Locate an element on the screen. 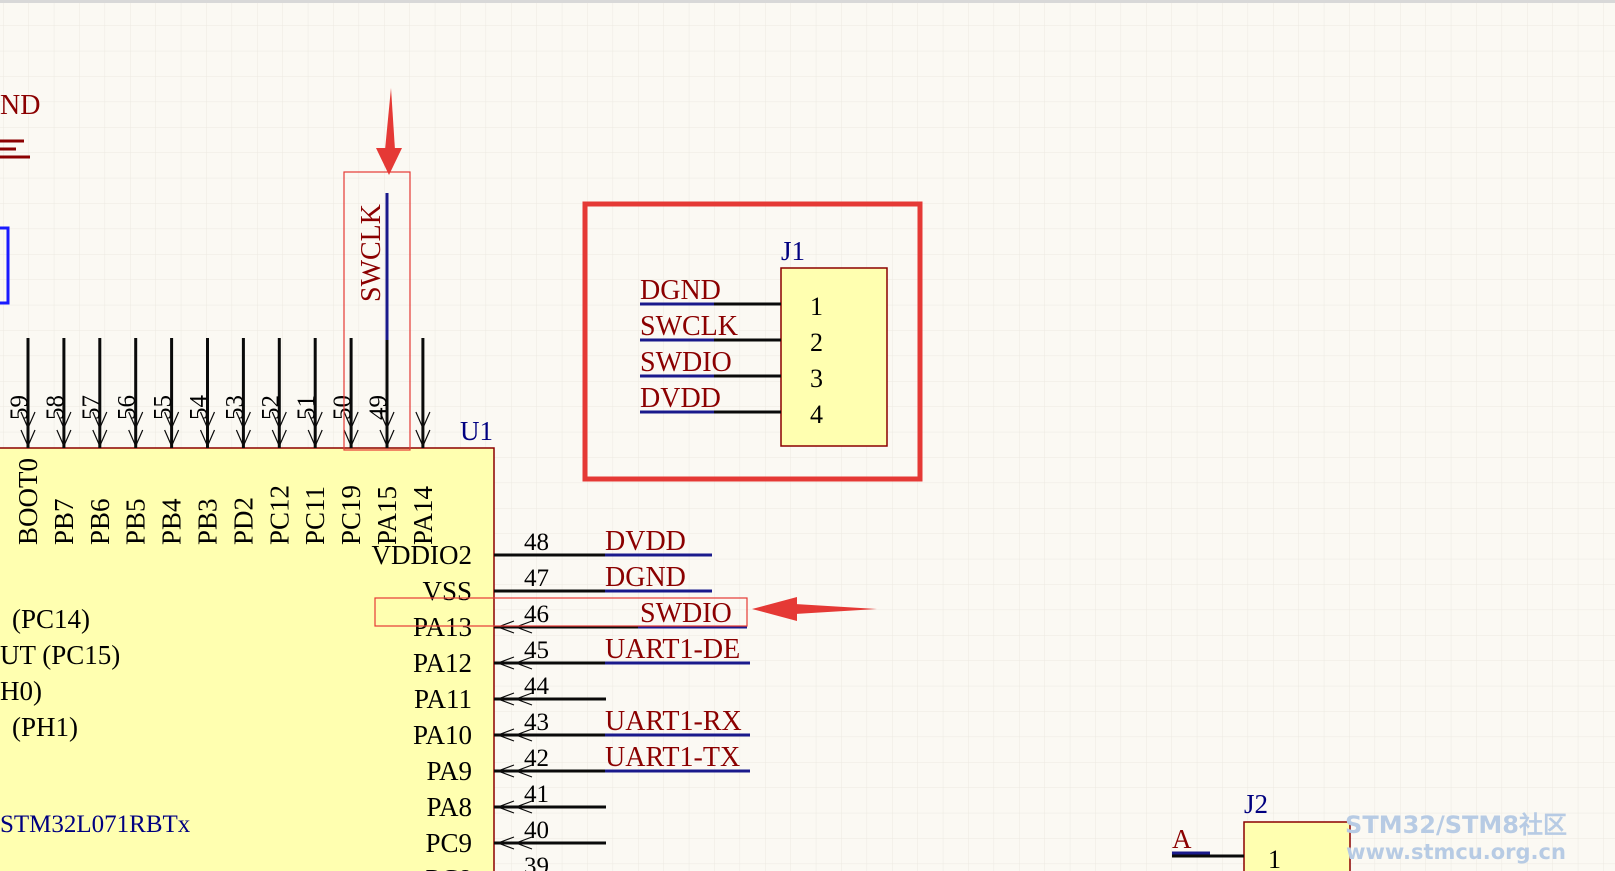  u1-right-pin-number: 46 is located at coordinates (536, 614).